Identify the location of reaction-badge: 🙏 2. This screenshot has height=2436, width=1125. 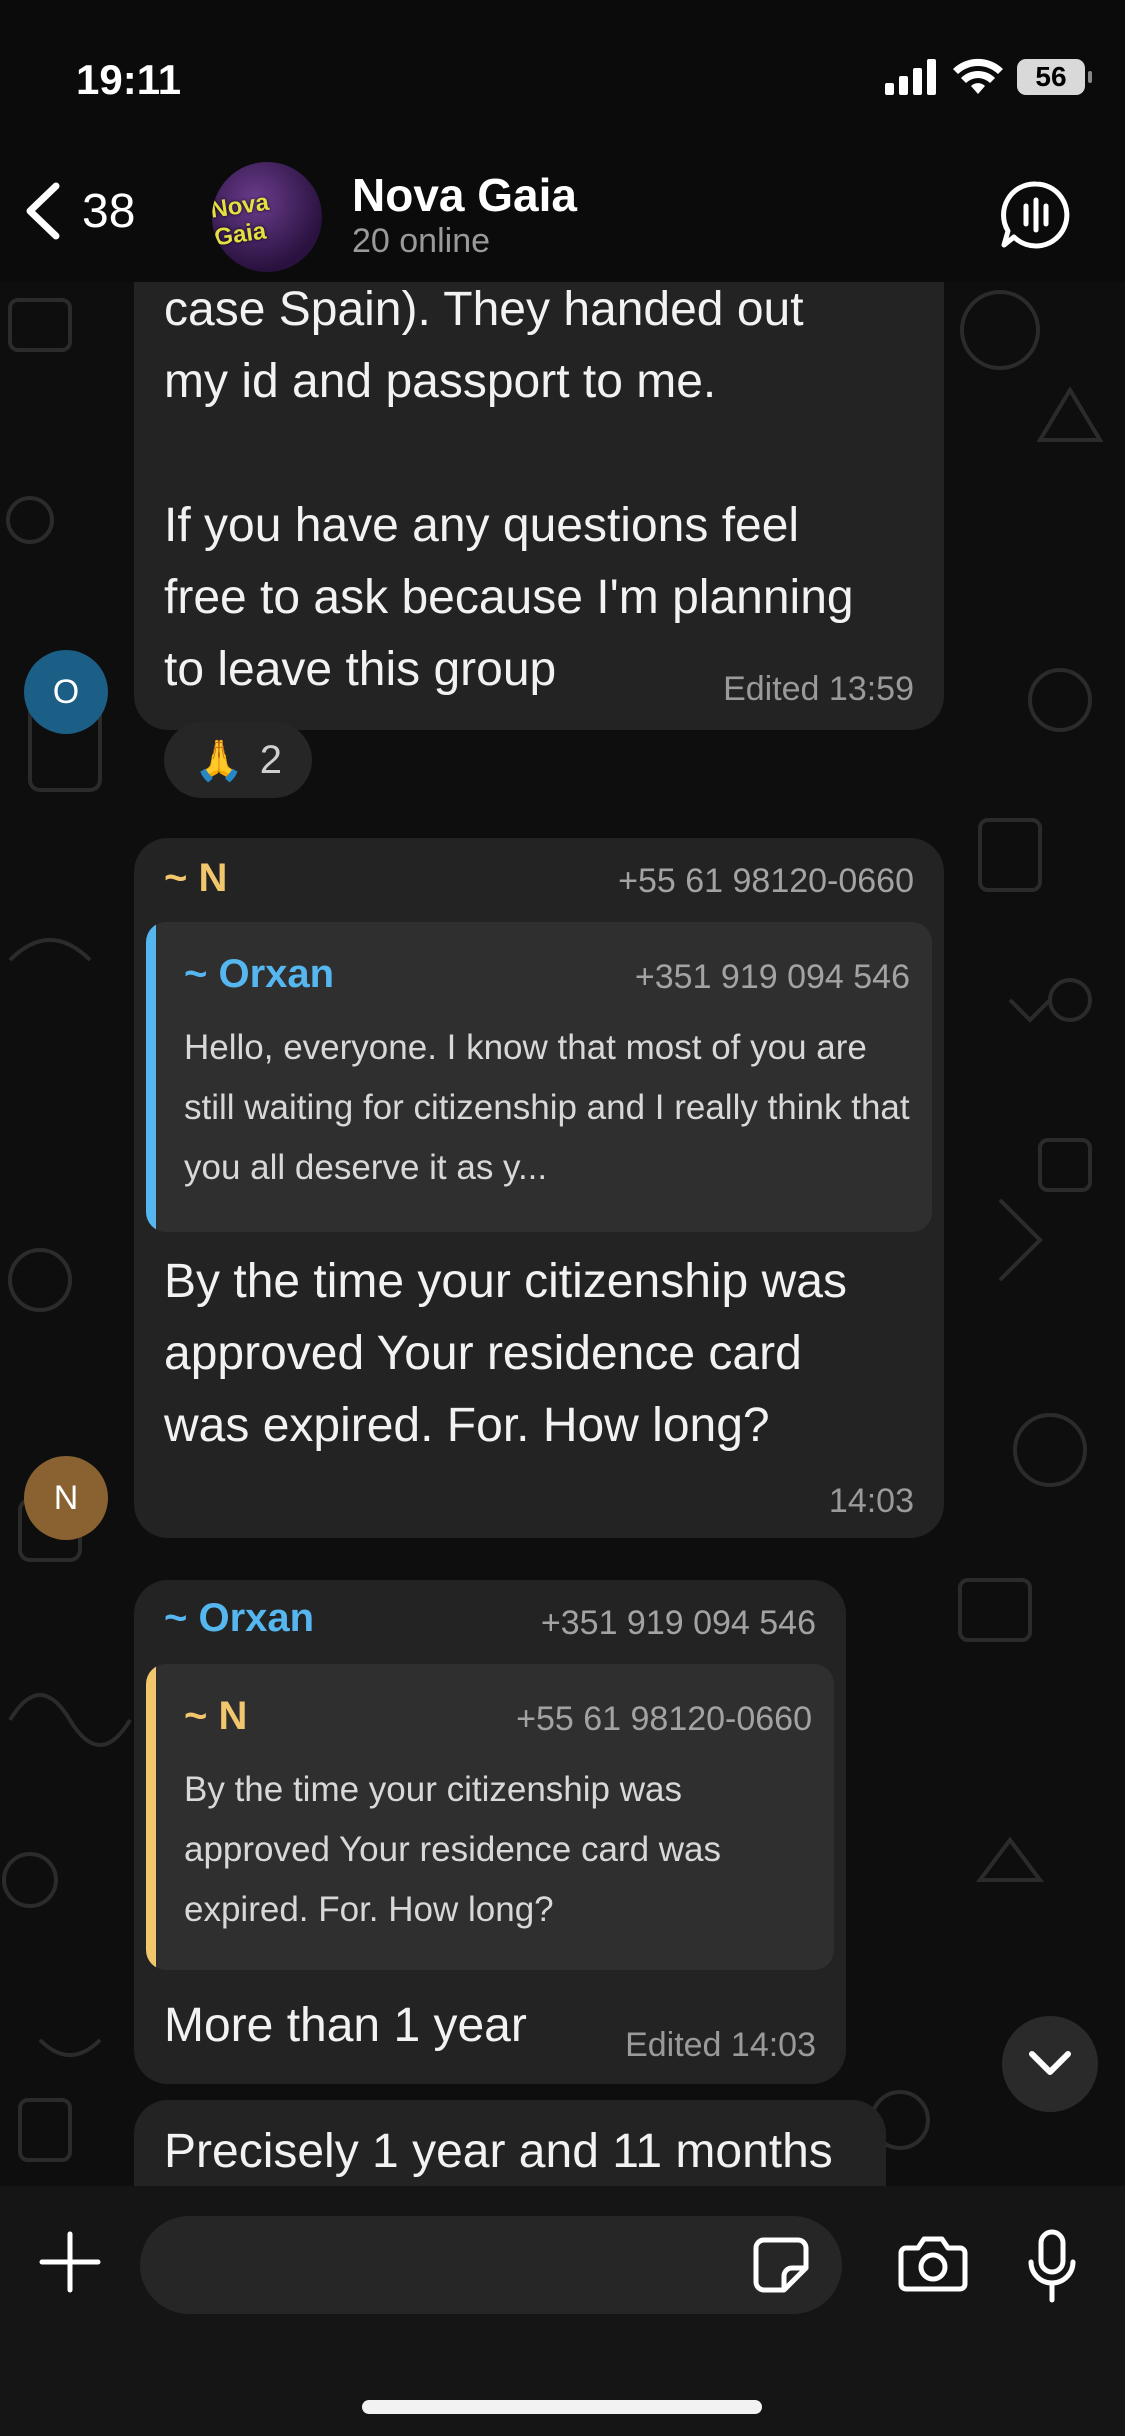
(238, 760).